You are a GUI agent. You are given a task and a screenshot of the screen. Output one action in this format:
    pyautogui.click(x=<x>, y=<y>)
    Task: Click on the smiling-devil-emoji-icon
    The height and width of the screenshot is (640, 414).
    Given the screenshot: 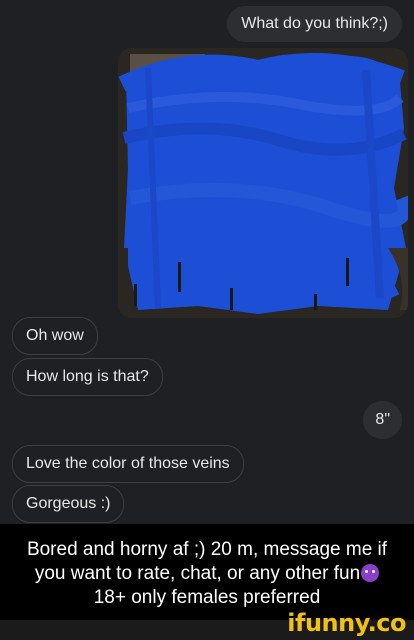 What is the action you would take?
    pyautogui.click(x=370, y=573)
    